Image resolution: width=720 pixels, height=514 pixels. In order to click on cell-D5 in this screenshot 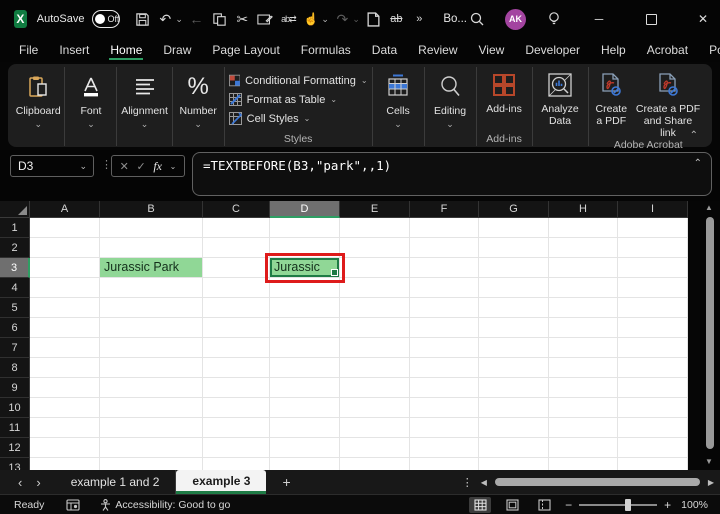, I will do `click(305, 308)`.